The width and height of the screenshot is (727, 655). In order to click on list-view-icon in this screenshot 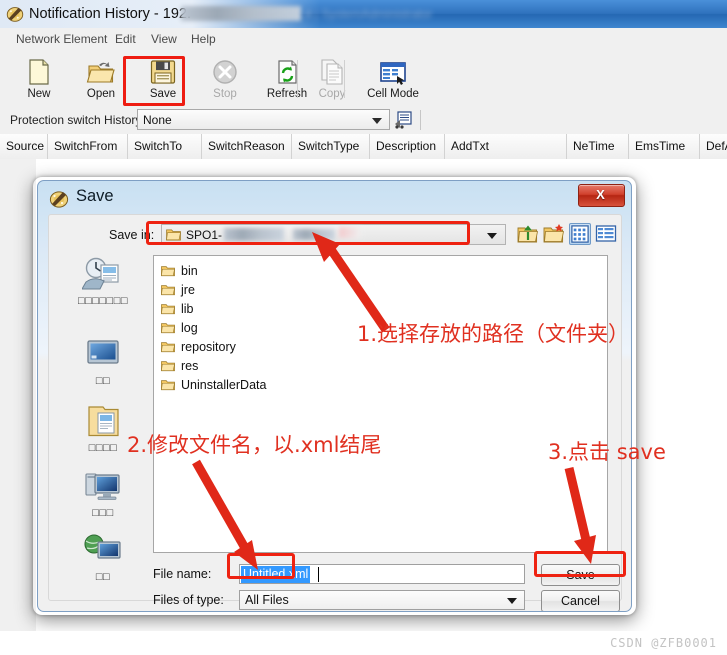, I will do `click(580, 234)`.